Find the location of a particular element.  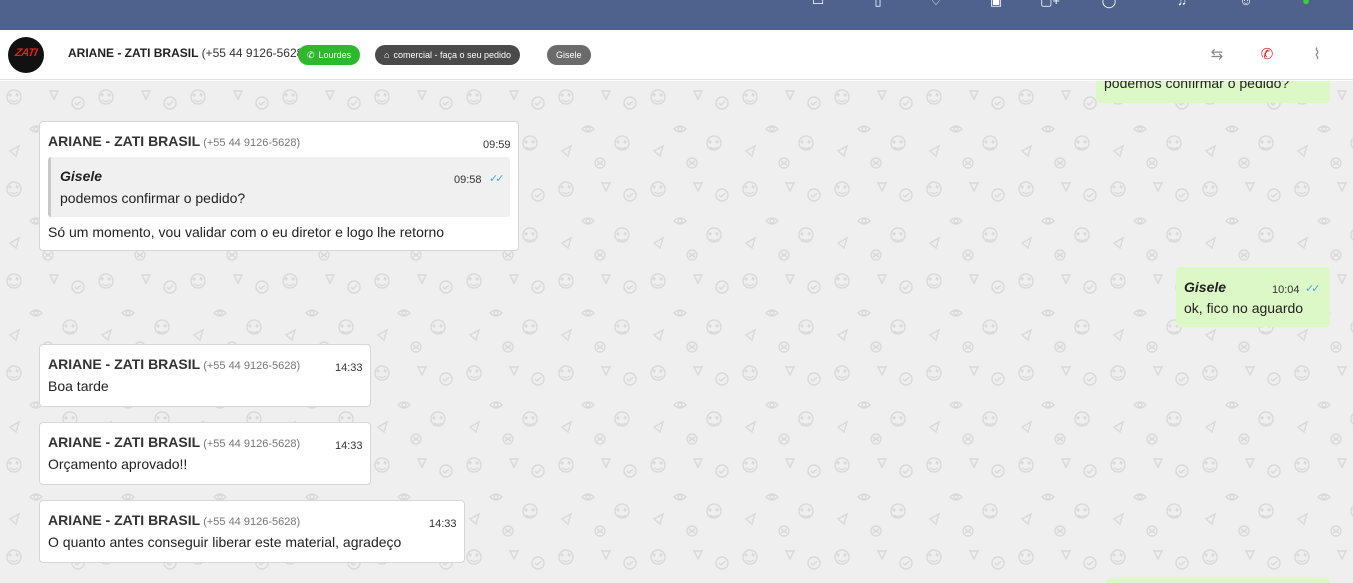

transfer-button: ⇆ is located at coordinates (1217, 55).